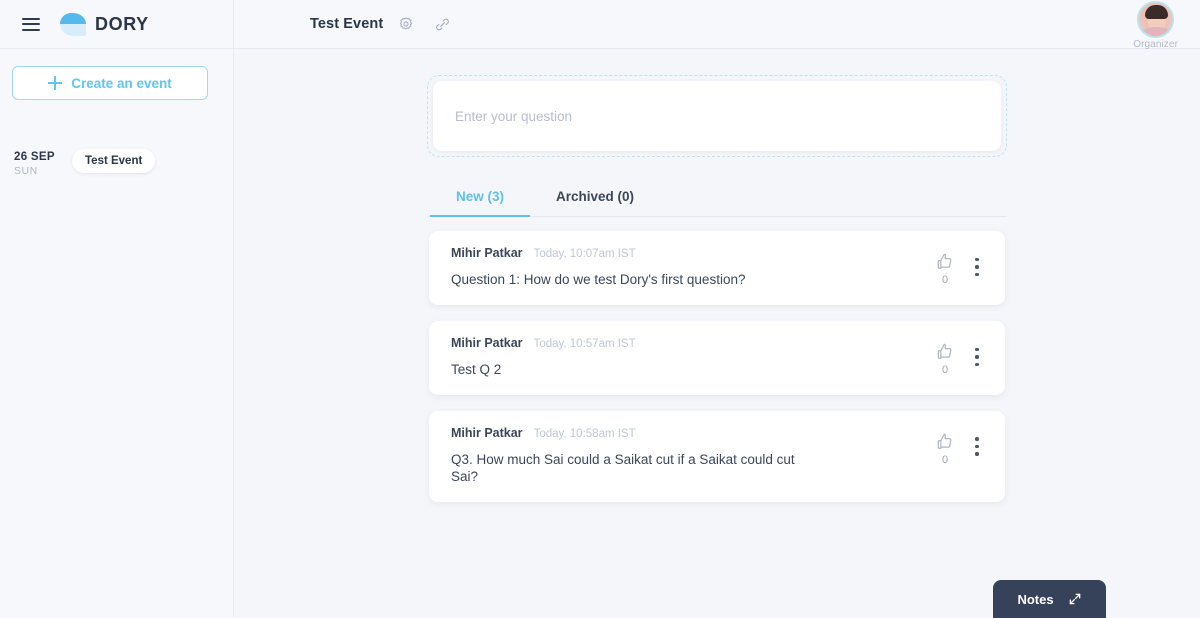  What do you see at coordinates (693, 253) in the screenshot?
I see `question-meta: Mihir Patkar Today, 10:07am IST` at bounding box center [693, 253].